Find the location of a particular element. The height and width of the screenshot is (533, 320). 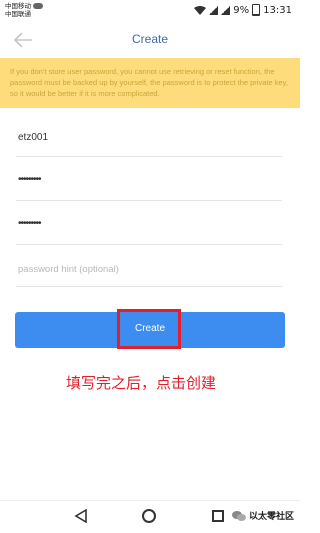

battery-percent: 9% is located at coordinates (241, 10).